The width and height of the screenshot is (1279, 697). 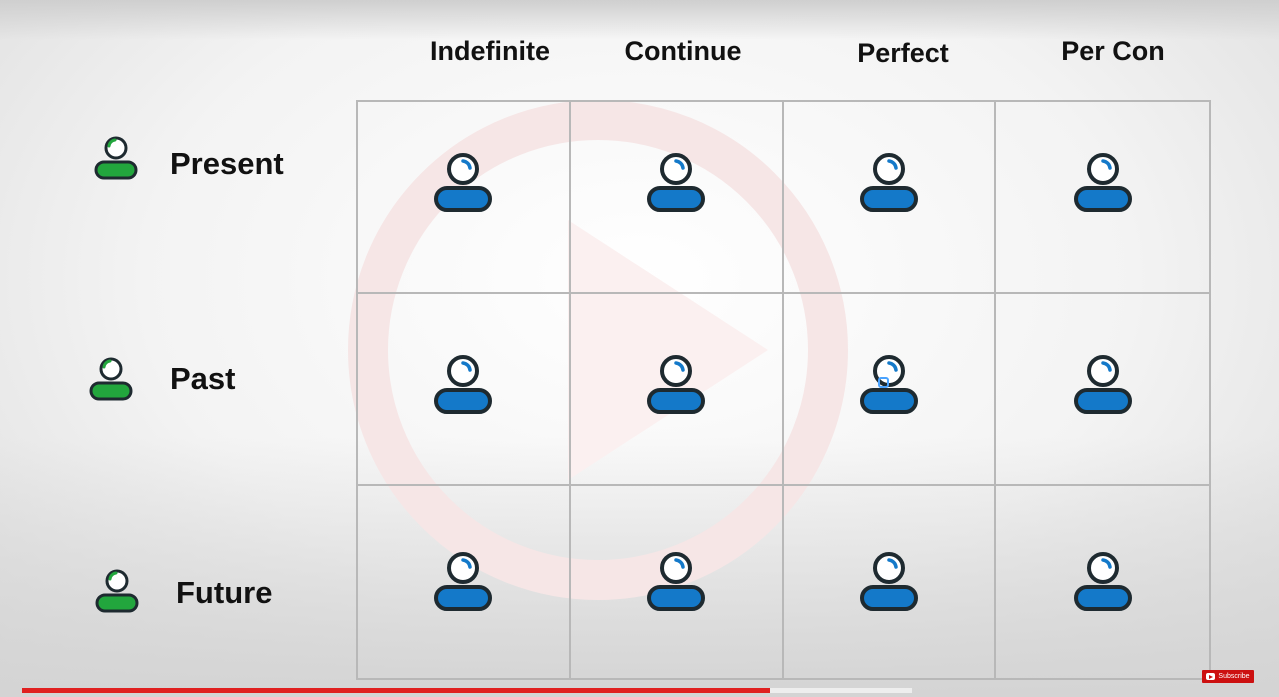 What do you see at coordinates (639, 20) in the screenshot?
I see `top-shade` at bounding box center [639, 20].